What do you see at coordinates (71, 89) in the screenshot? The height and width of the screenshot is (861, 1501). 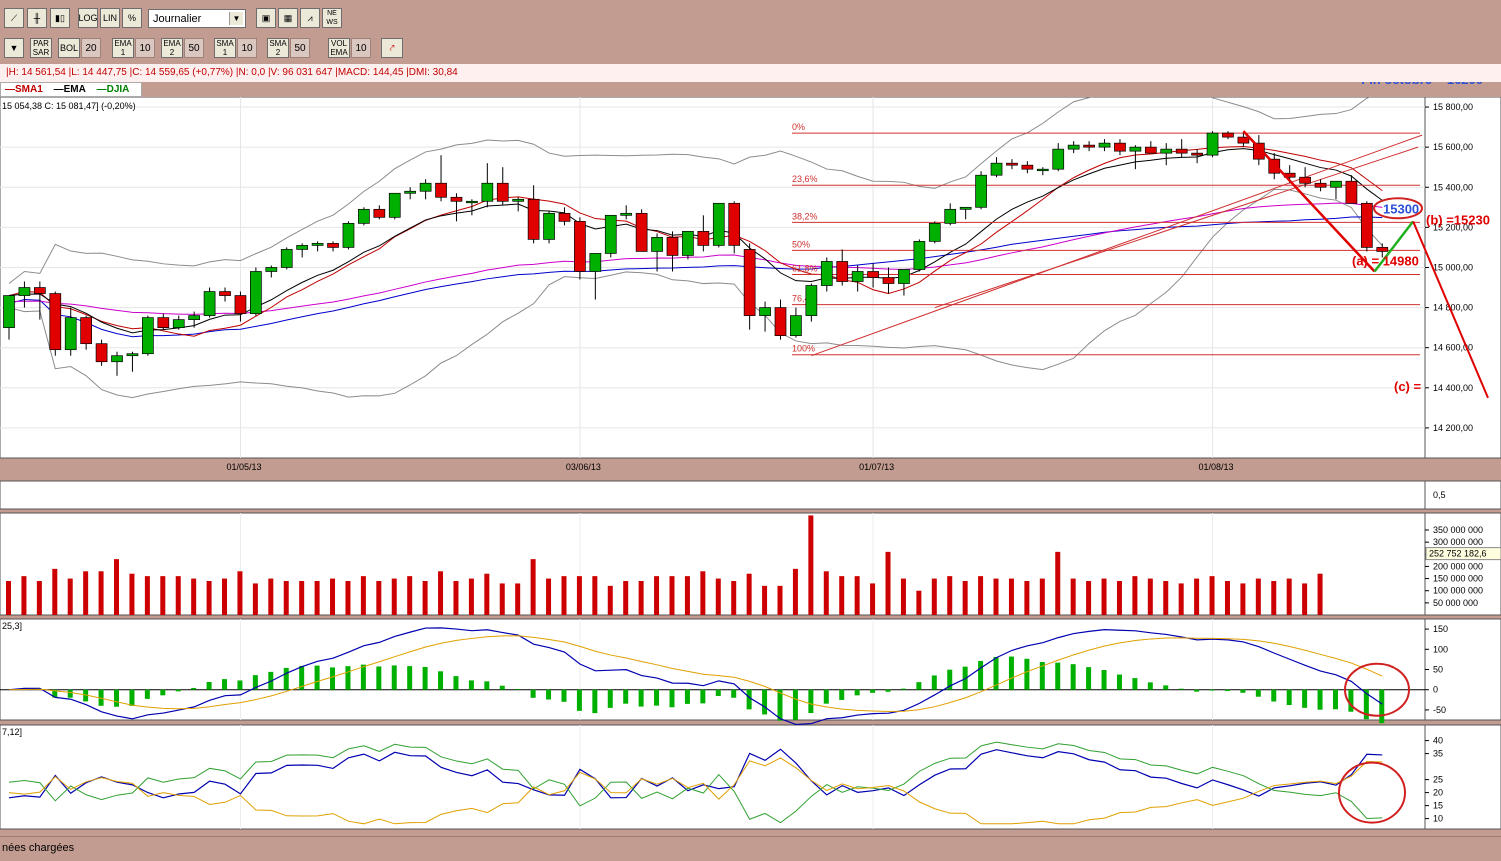 I see `series-legend: —SMA1 —EMA —DJIA` at bounding box center [71, 89].